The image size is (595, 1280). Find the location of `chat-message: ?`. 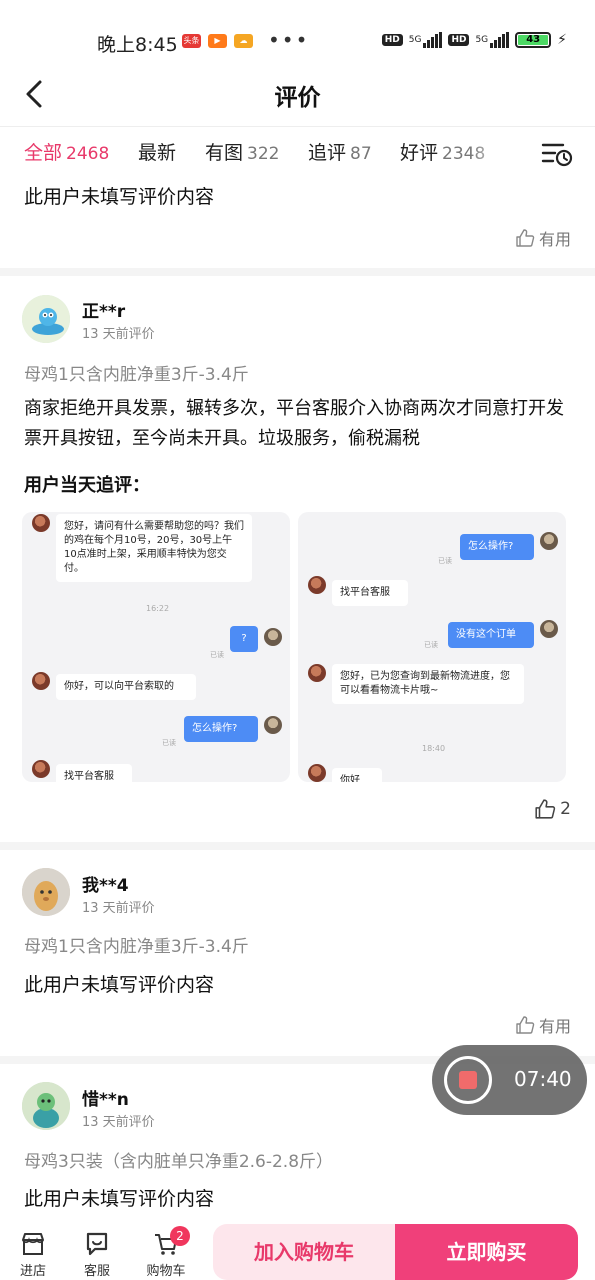

chat-message: ? is located at coordinates (244, 639).